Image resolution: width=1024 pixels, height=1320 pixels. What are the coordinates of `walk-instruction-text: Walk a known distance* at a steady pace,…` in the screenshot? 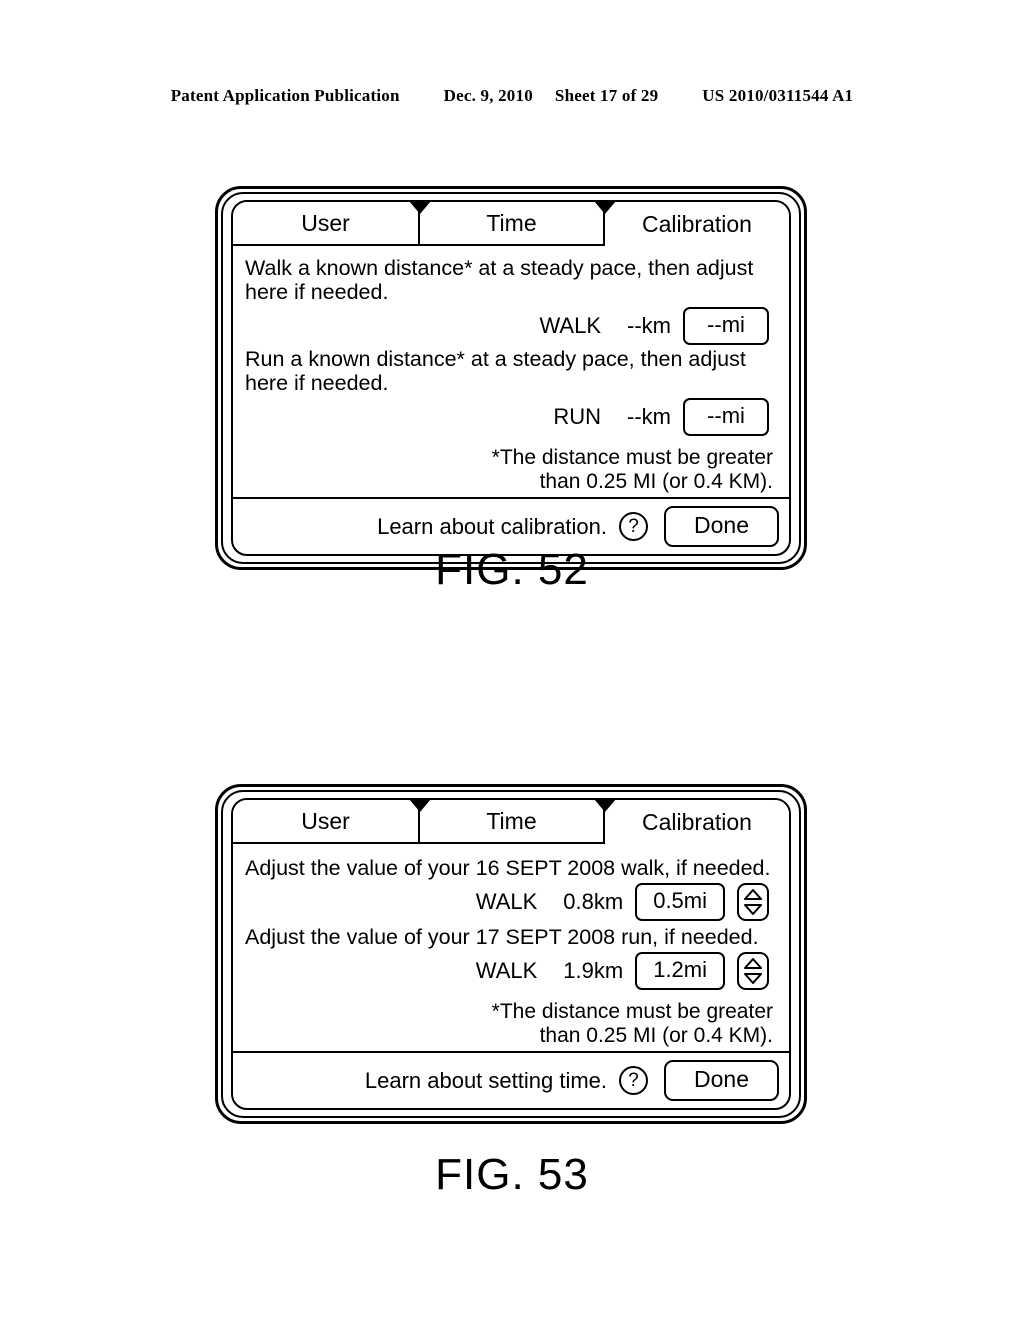 It's located at (499, 280).